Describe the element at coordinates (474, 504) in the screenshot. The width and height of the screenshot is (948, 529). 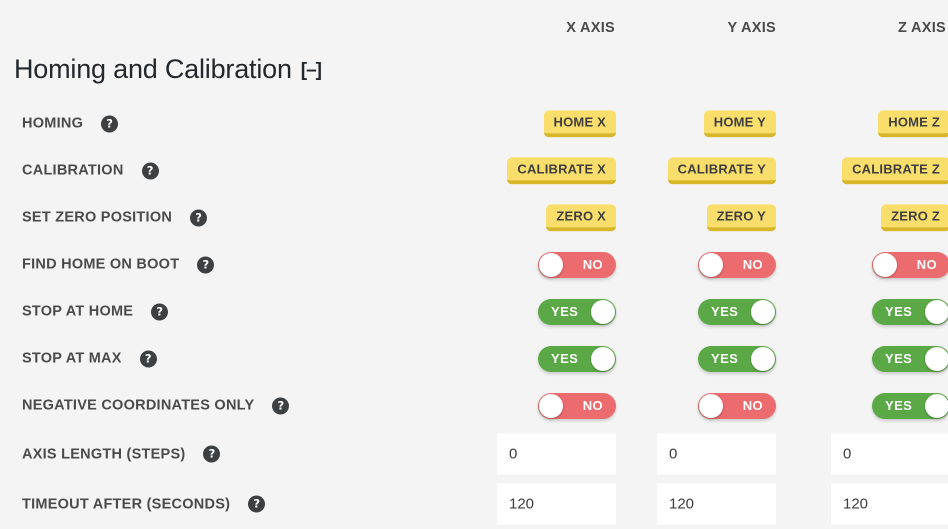
I see `settings-row: TIMEOUT AFTER (SECONDS)?` at that location.